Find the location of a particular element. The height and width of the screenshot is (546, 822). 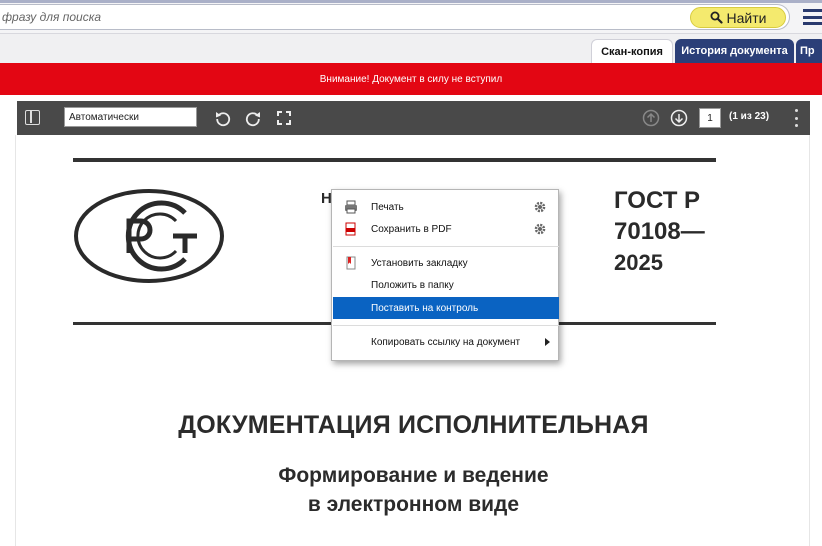

top-search-bar: Найти is located at coordinates (411, 17).